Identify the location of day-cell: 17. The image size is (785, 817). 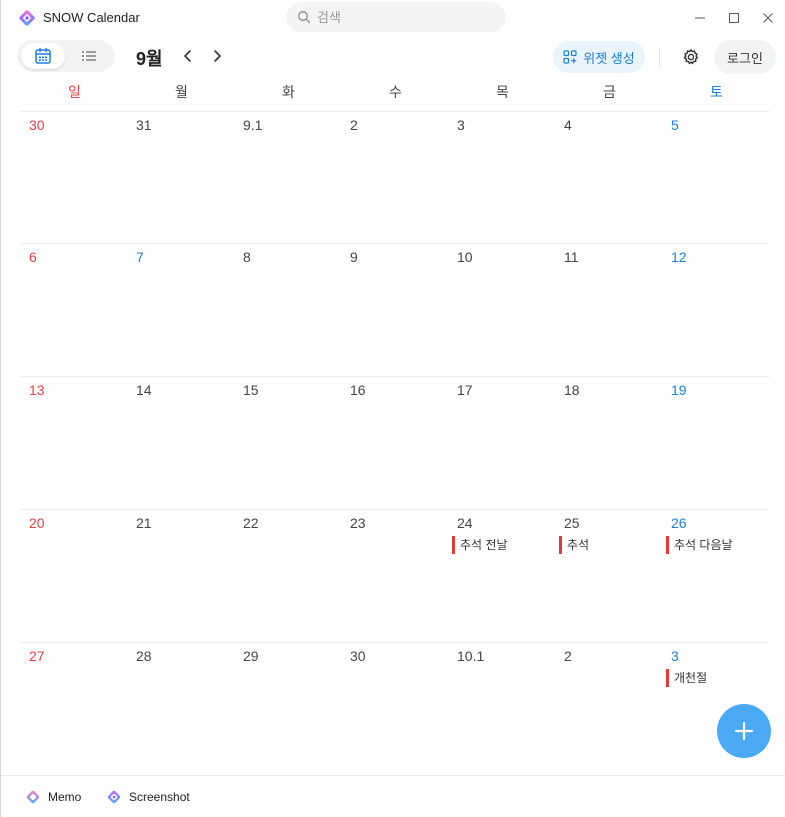
(502, 442).